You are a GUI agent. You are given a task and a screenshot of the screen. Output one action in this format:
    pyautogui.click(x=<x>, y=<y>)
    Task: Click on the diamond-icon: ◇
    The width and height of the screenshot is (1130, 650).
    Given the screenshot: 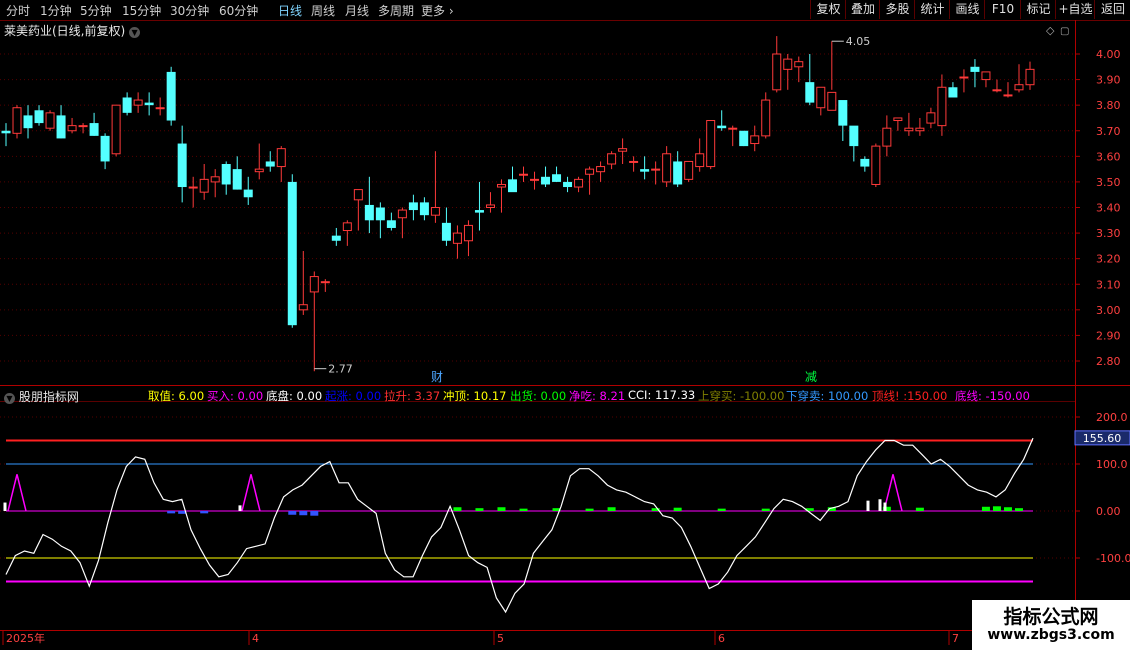 What is the action you would take?
    pyautogui.click(x=1050, y=30)
    